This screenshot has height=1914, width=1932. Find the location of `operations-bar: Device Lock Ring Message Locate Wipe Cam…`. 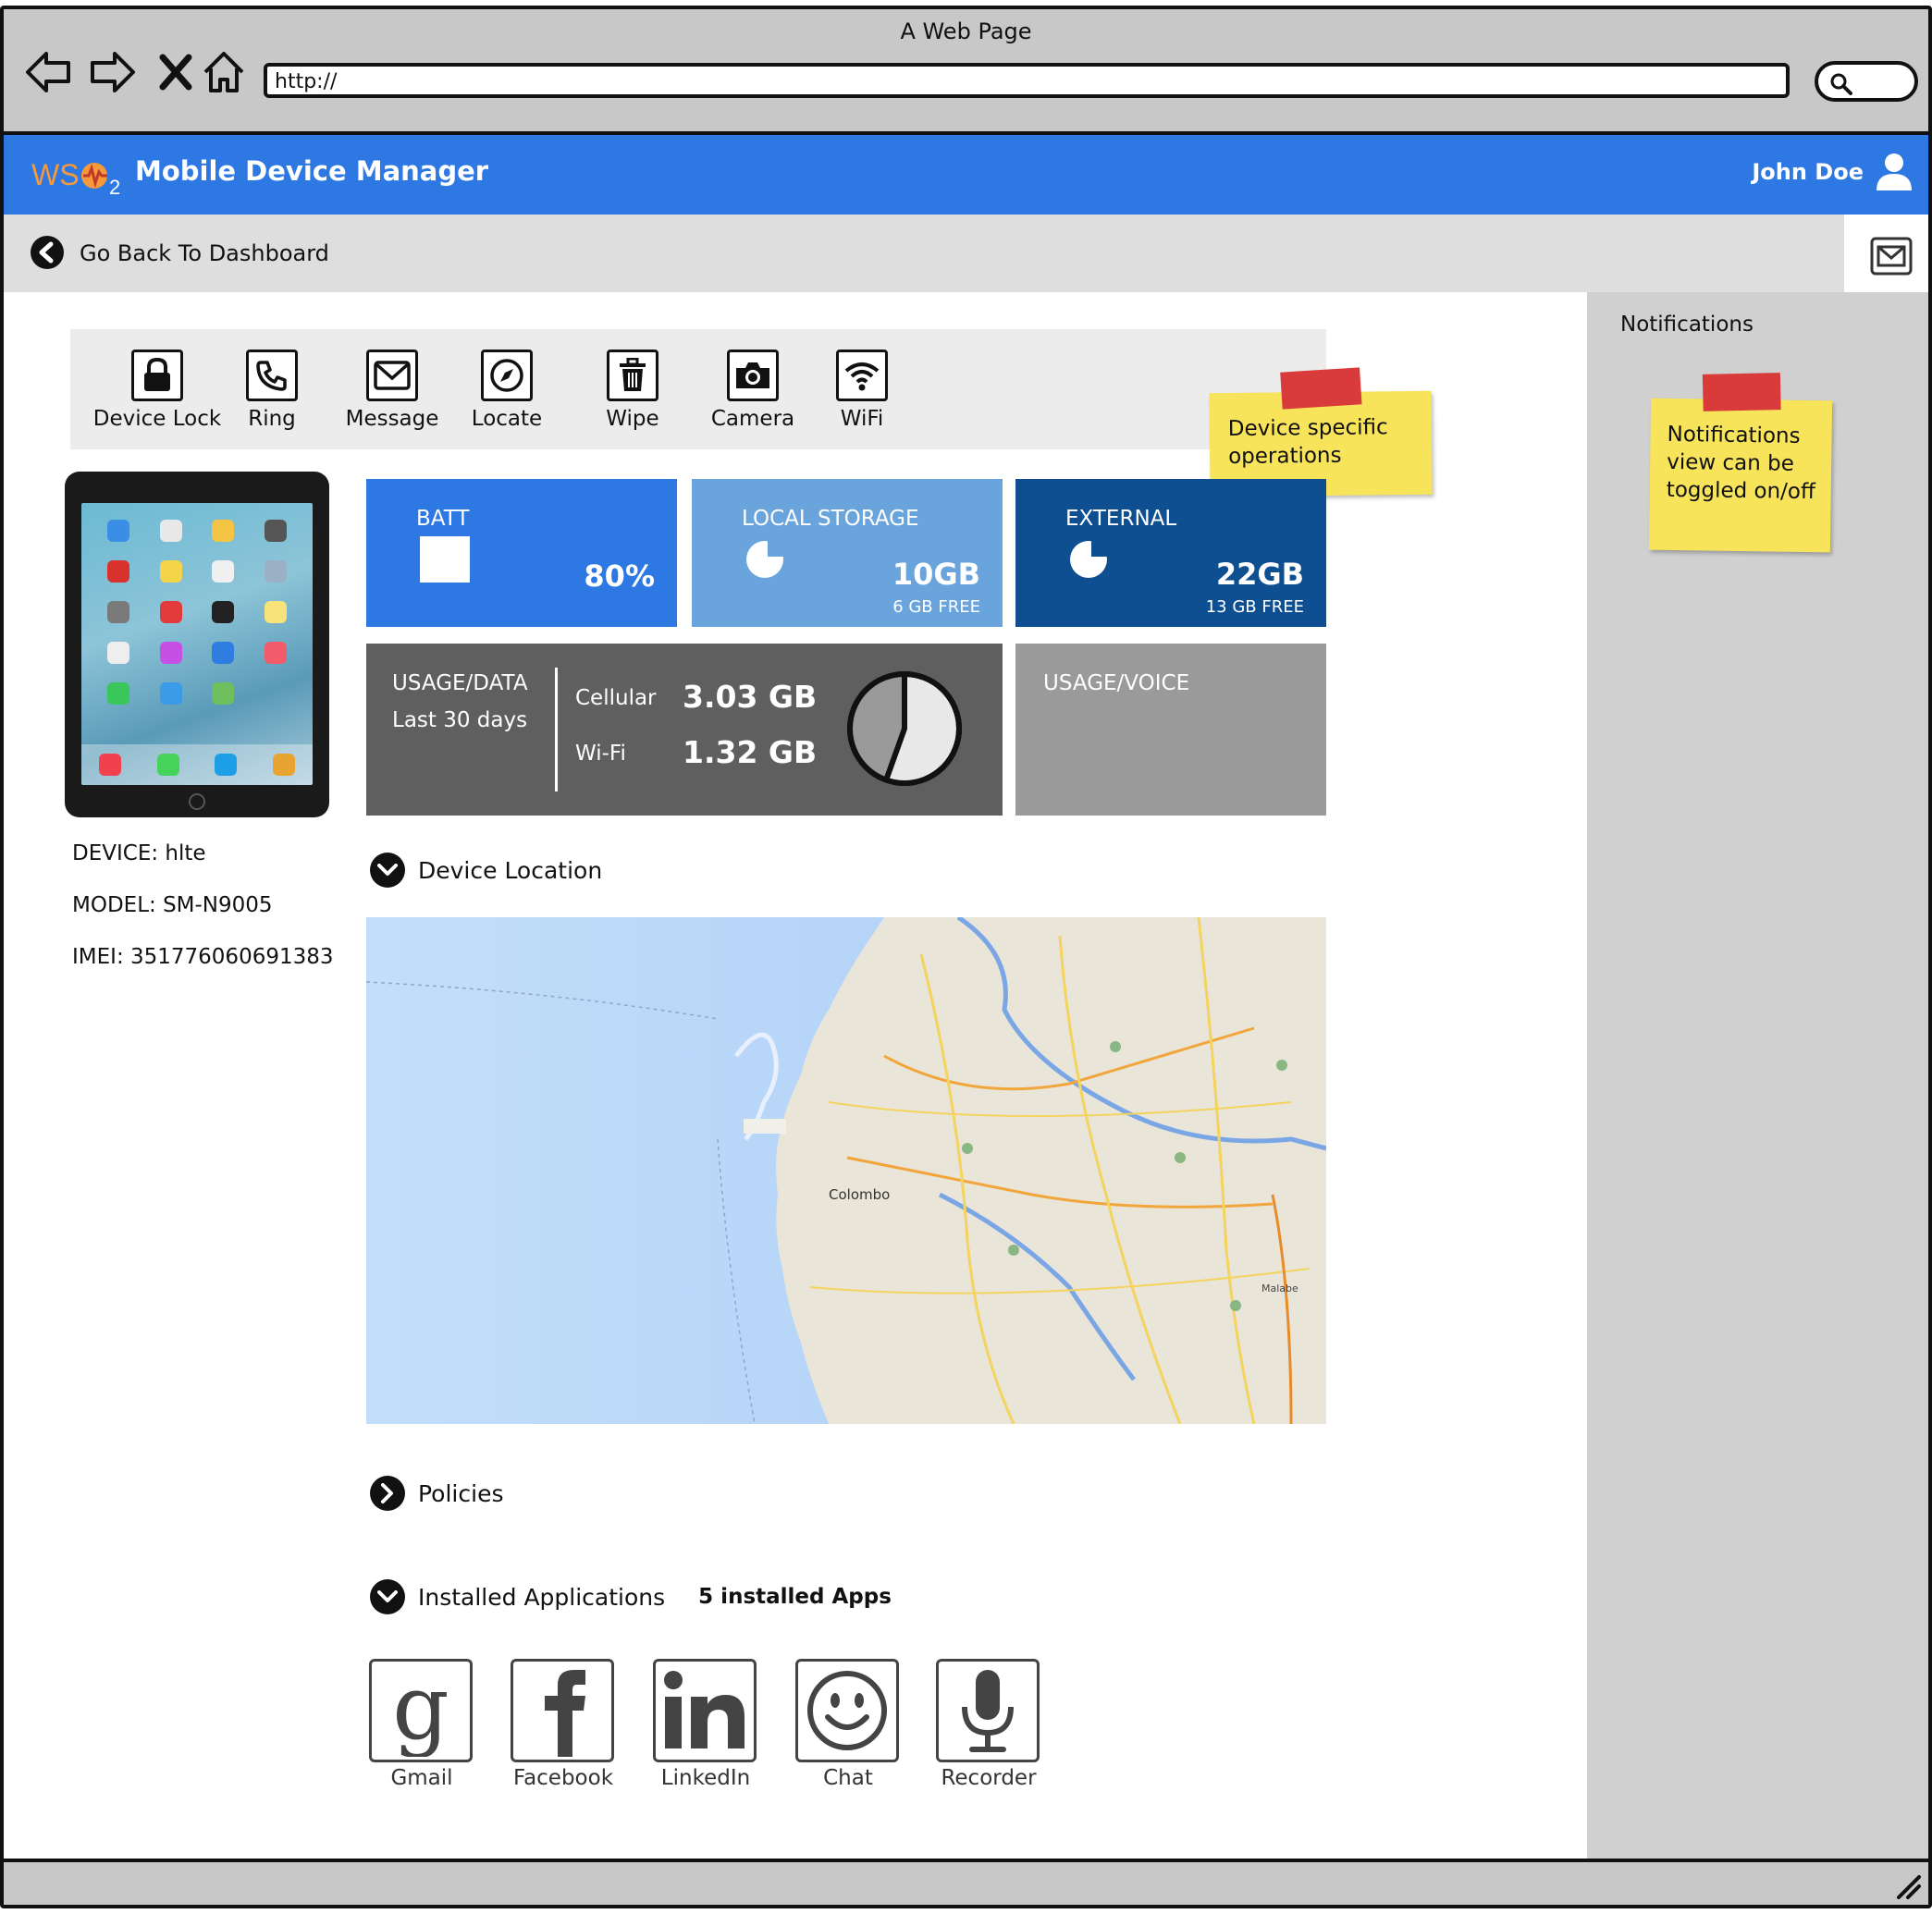

operations-bar: Device Lock Ring Message Locate Wipe Cam… is located at coordinates (698, 389).